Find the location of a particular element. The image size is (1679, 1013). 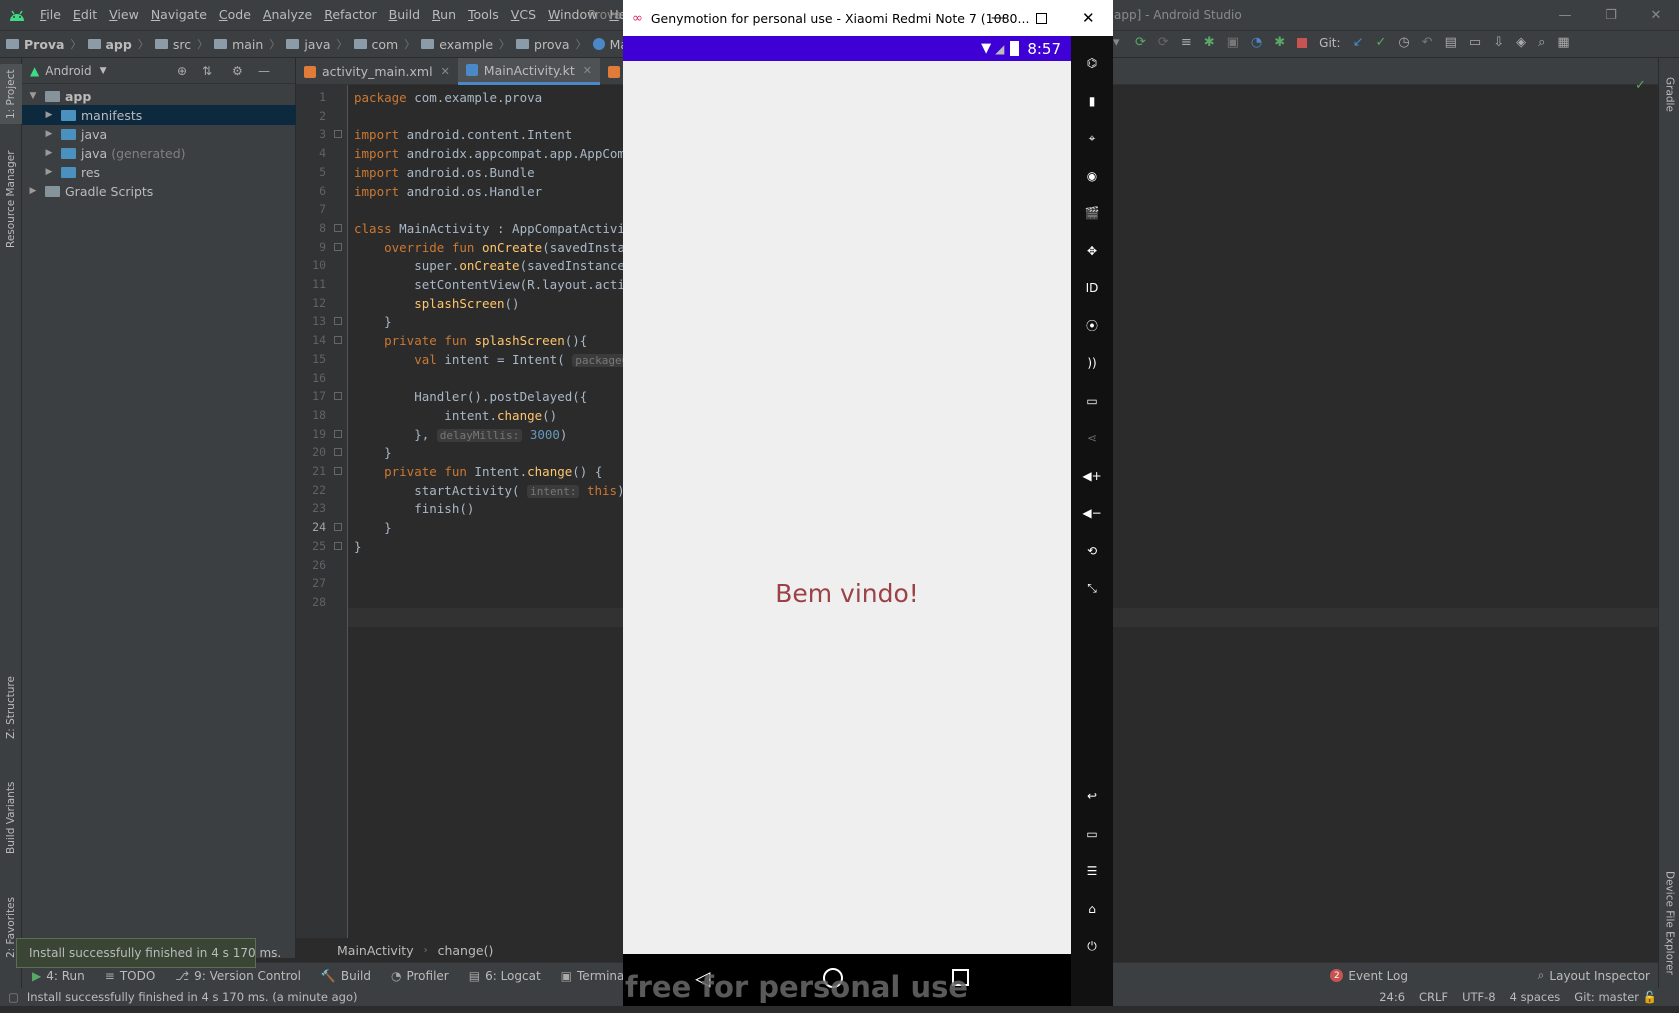

id-icon: ID is located at coordinates (1092, 288).